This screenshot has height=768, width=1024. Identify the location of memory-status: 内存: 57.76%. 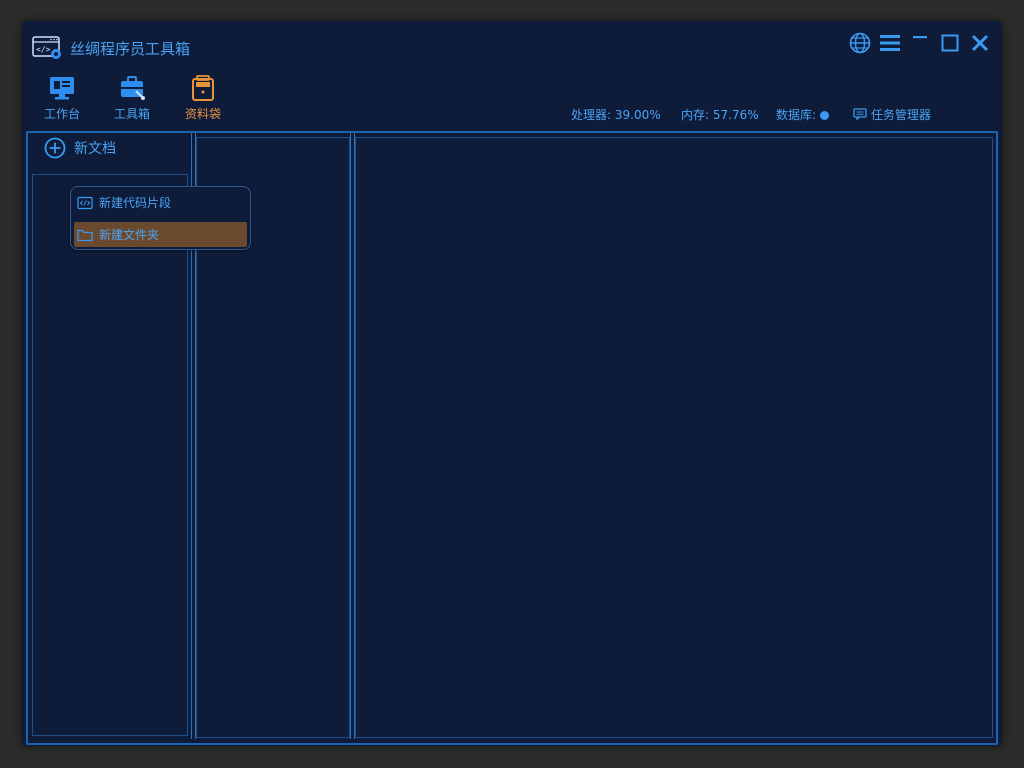
(720, 115).